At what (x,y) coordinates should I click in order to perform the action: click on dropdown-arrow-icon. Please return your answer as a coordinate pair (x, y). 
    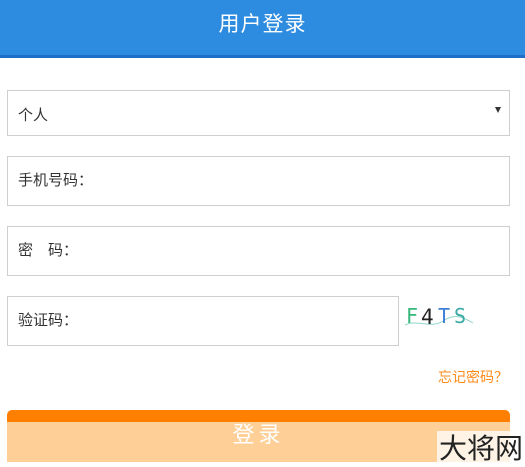
    Looking at the image, I should click on (498, 110).